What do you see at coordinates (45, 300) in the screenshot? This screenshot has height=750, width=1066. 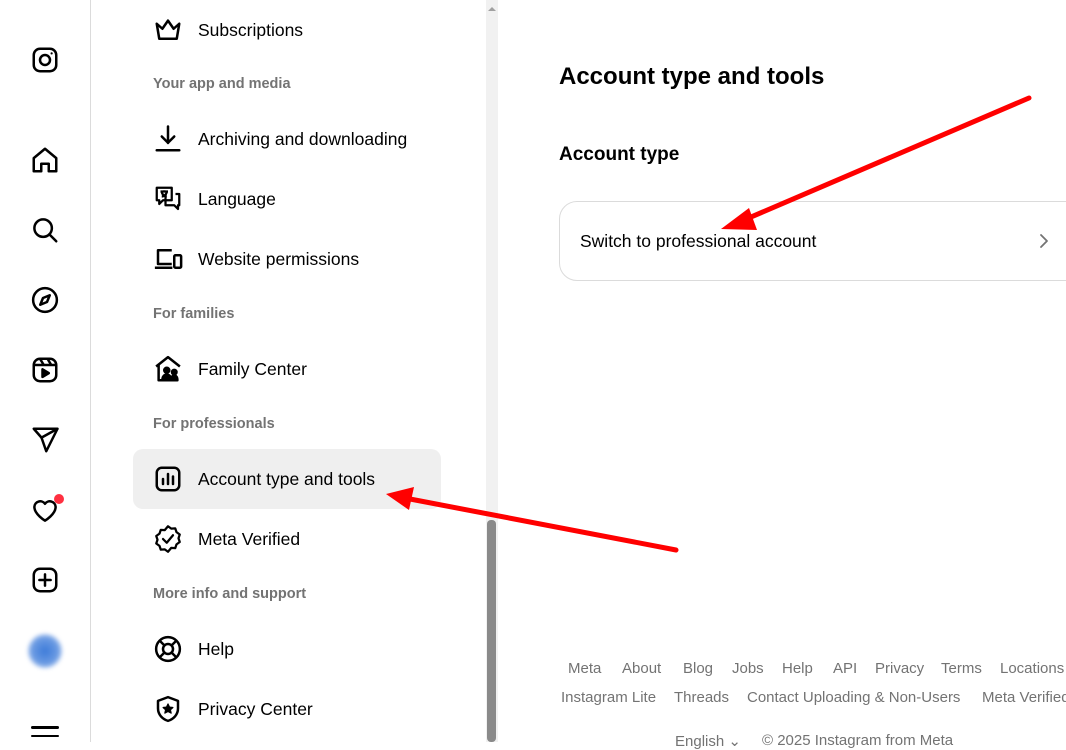 I see `explore-icon` at bounding box center [45, 300].